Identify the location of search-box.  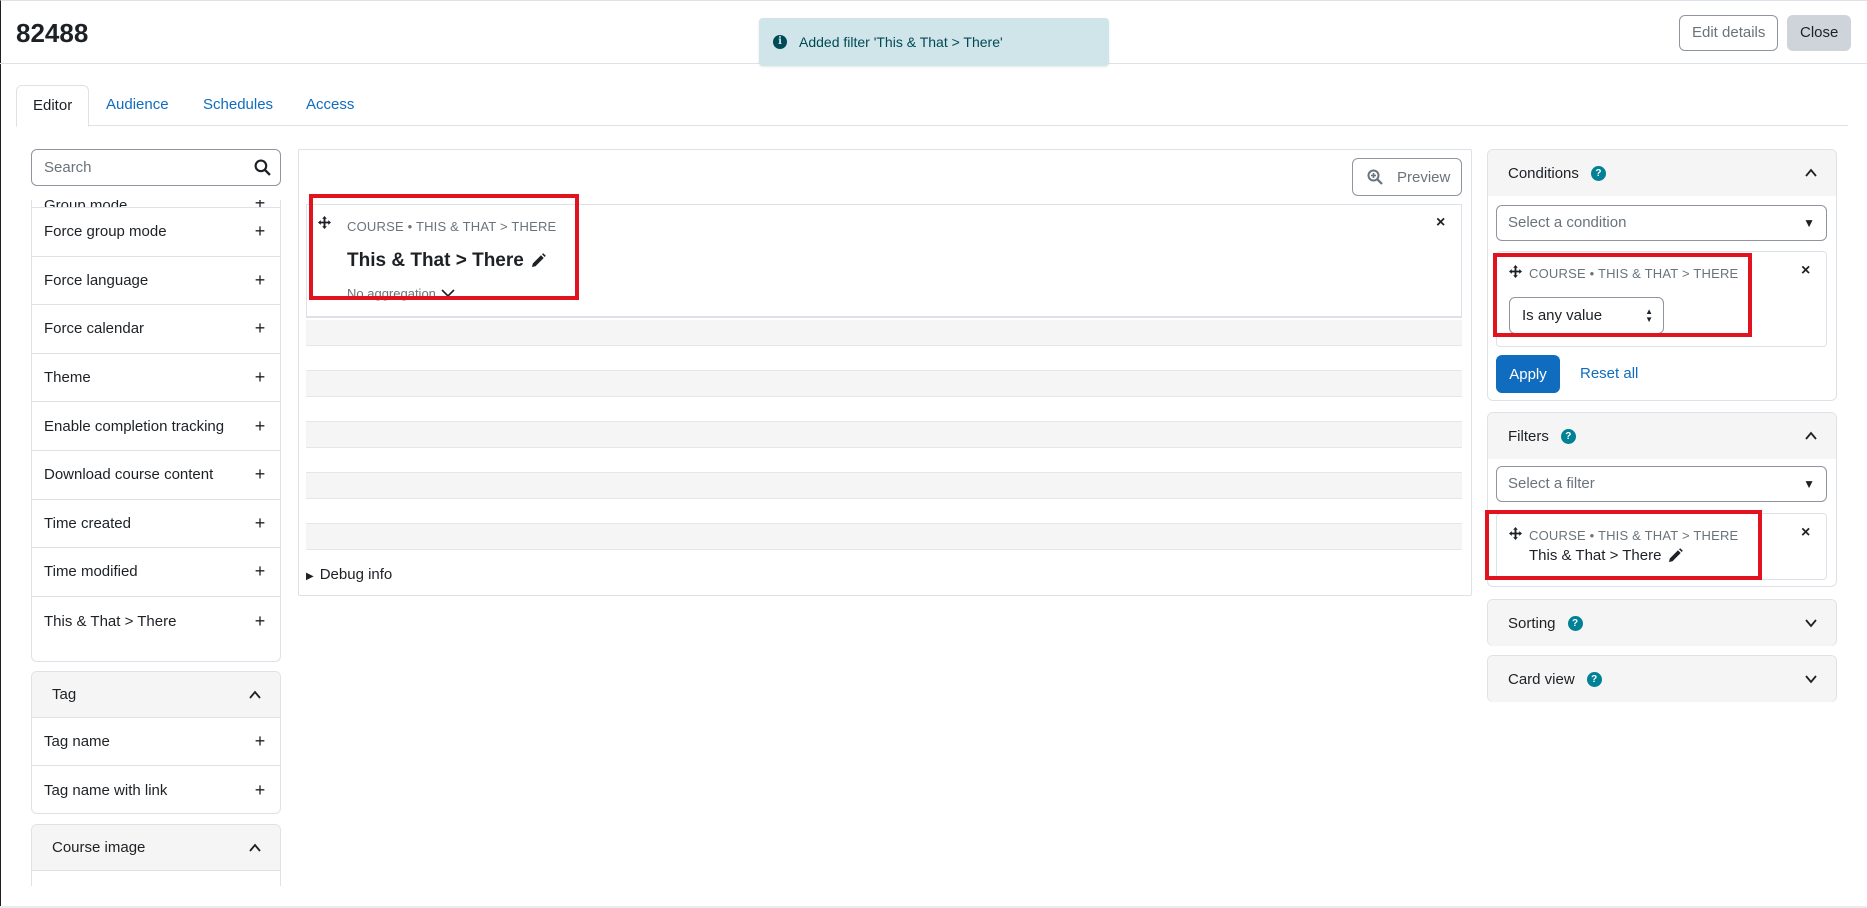
(156, 167).